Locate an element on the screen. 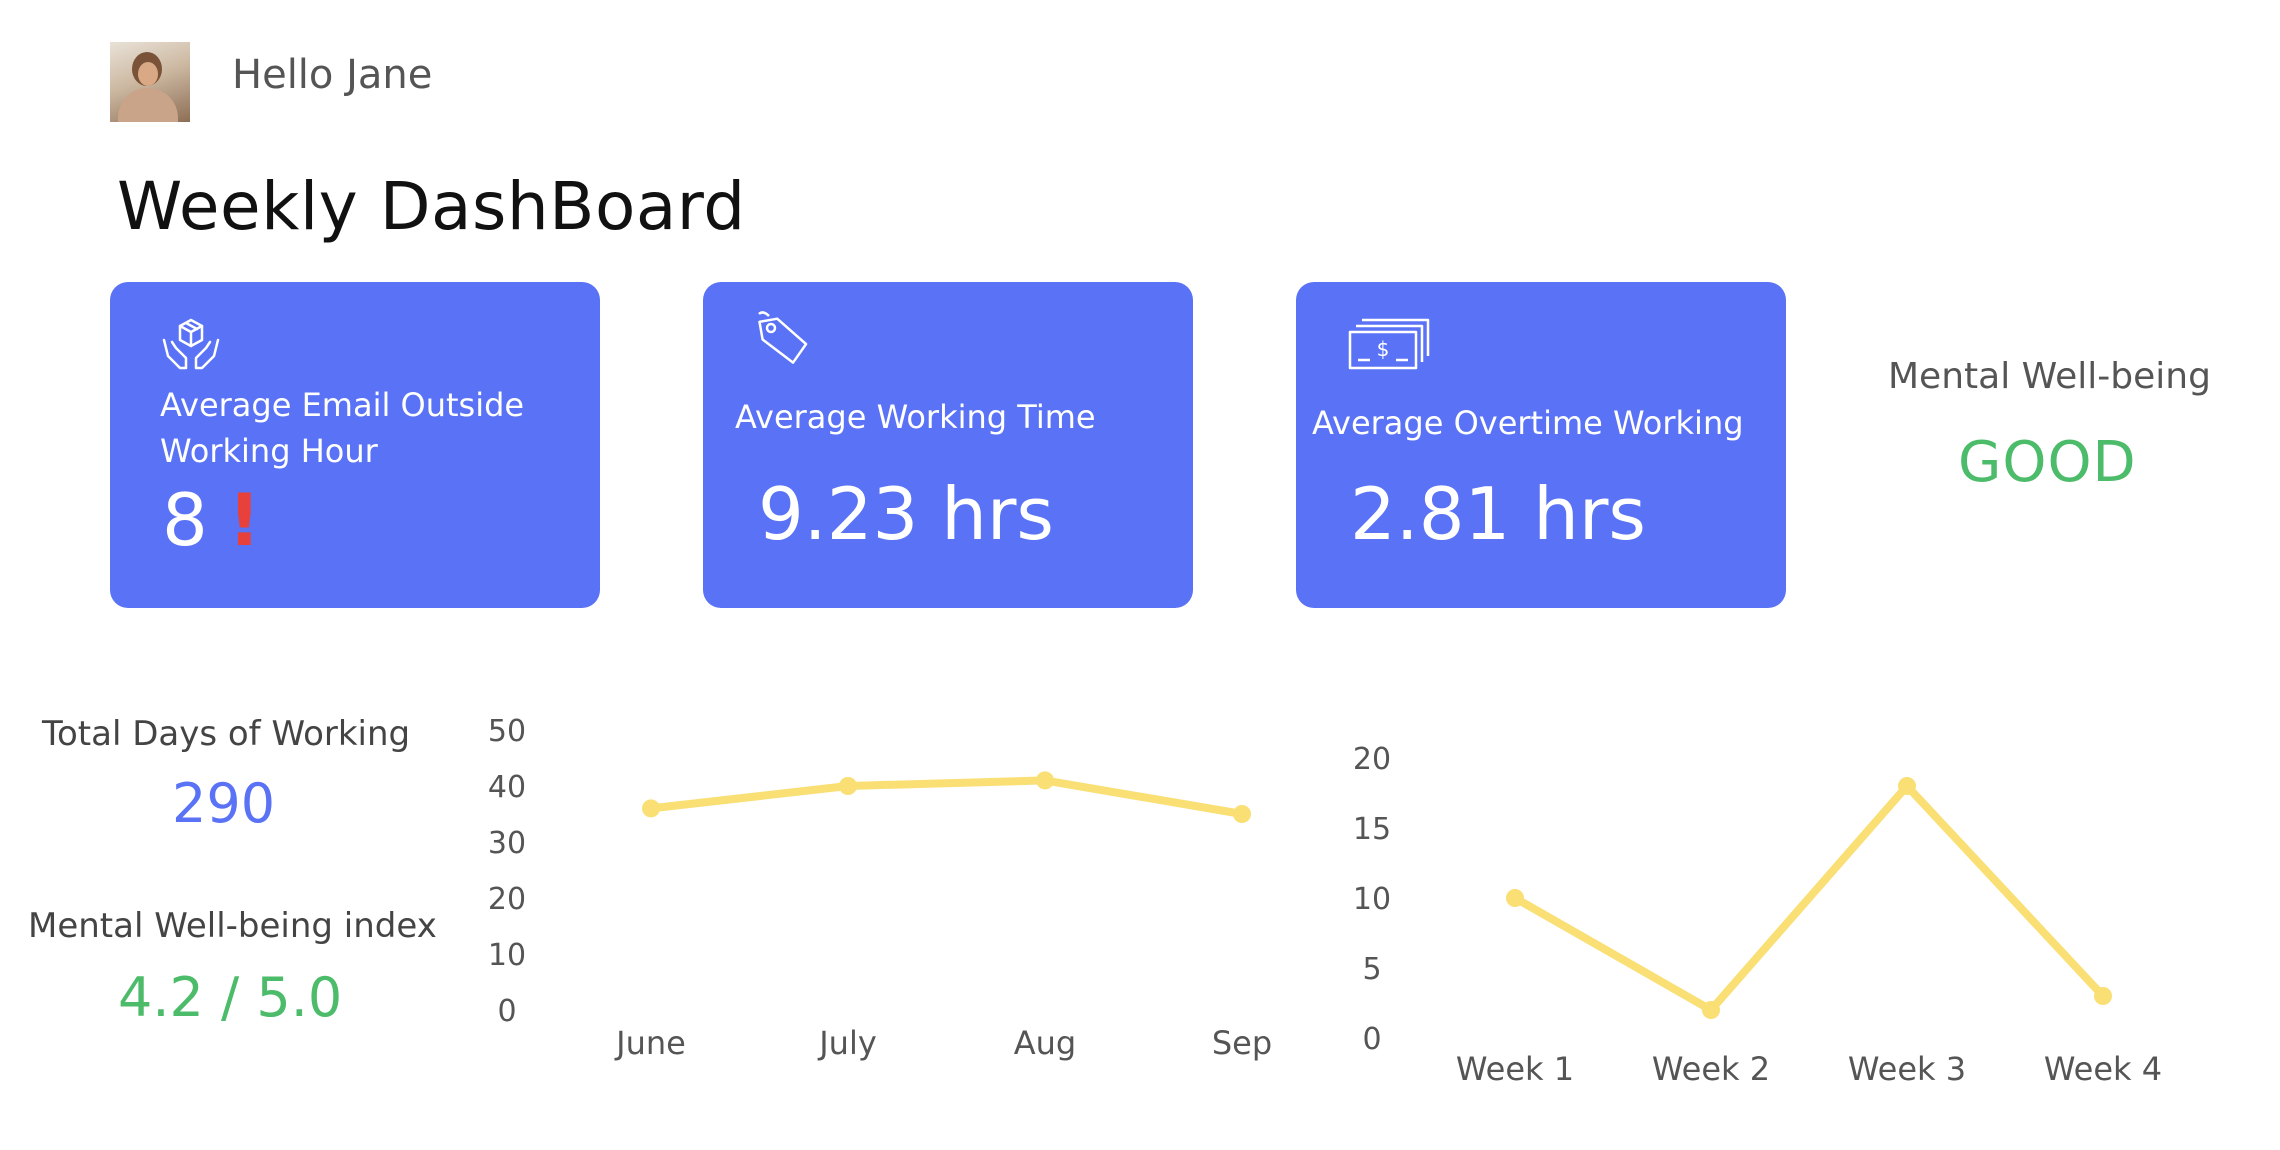  weekly-line-chart: 0 5 10 15 20 Week 1 Week 2 Week 3 Week 4 is located at coordinates (1757, 915).